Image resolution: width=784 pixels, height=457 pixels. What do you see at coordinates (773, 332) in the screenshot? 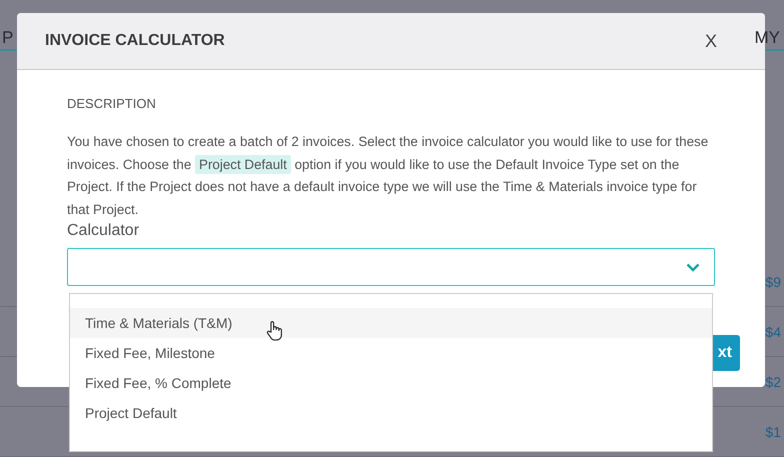
I see `amount-cell: $4` at bounding box center [773, 332].